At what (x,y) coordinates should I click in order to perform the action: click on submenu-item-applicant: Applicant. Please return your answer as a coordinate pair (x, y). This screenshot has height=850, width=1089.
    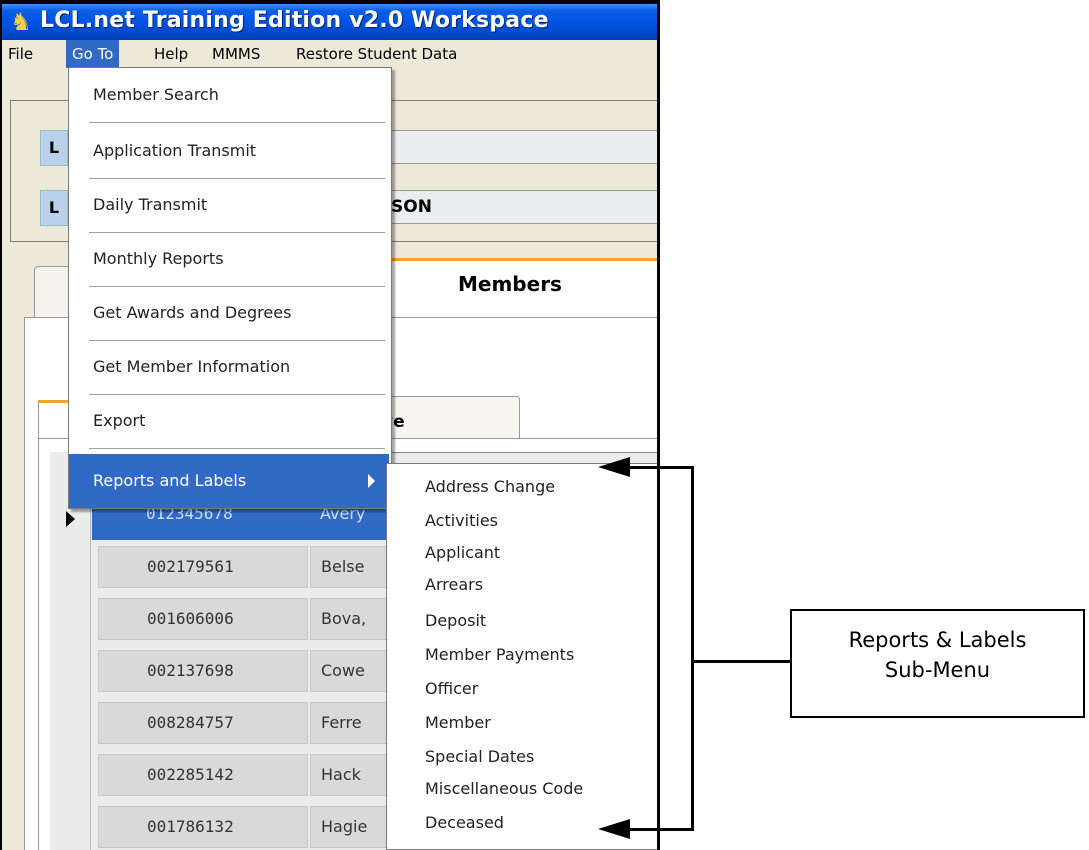
    Looking at the image, I should click on (462, 553).